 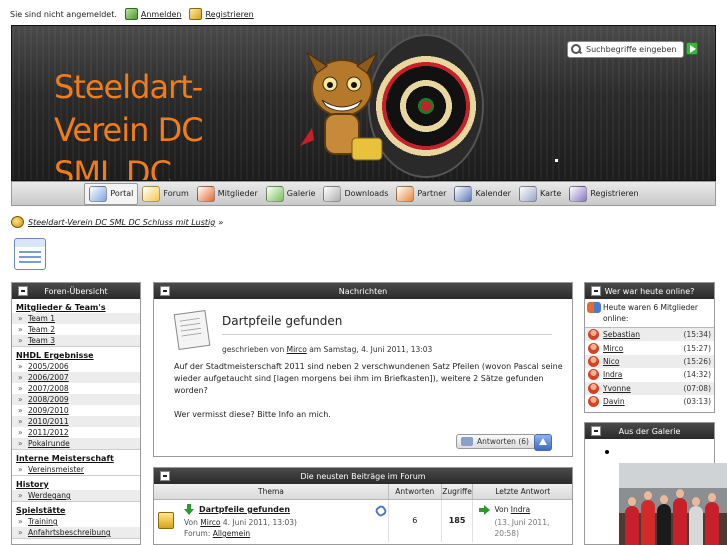 I want to click on nav-item-label: Forum, so click(x=176, y=193).